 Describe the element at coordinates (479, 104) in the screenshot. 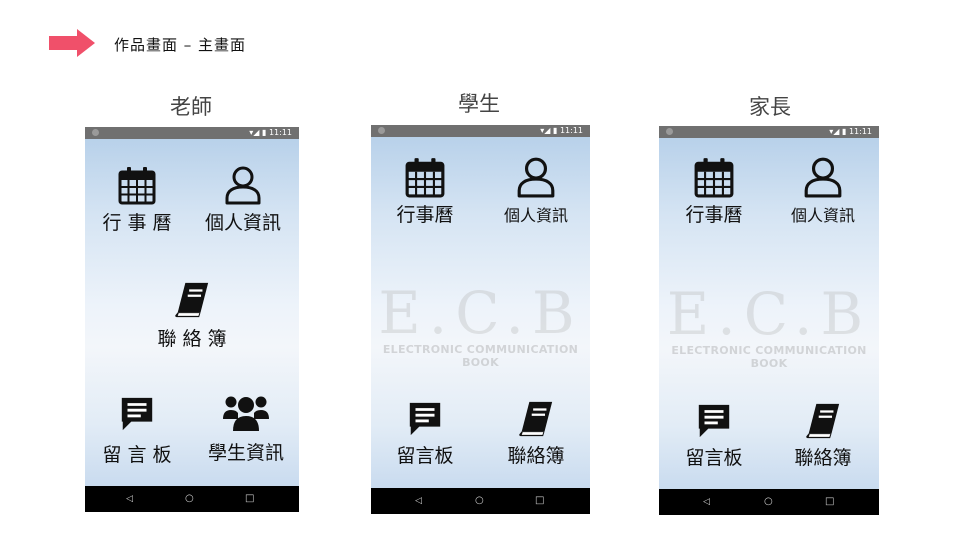

I see `column-title-student: 學生` at that location.